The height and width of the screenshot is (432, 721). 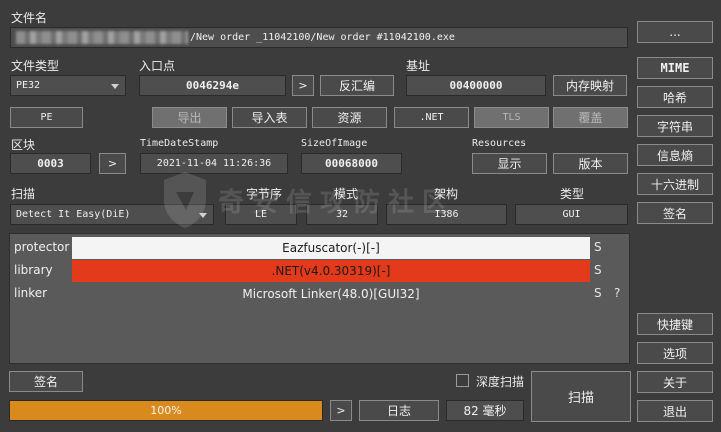 I want to click on scan-button: 扫描, so click(x=581, y=396).